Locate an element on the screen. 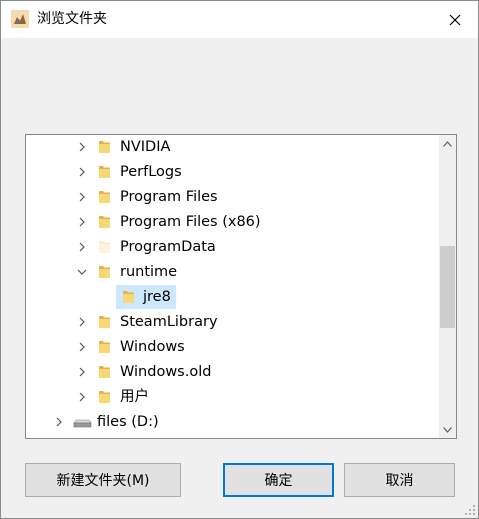  tree-item-folder: runtime is located at coordinates (231, 272).